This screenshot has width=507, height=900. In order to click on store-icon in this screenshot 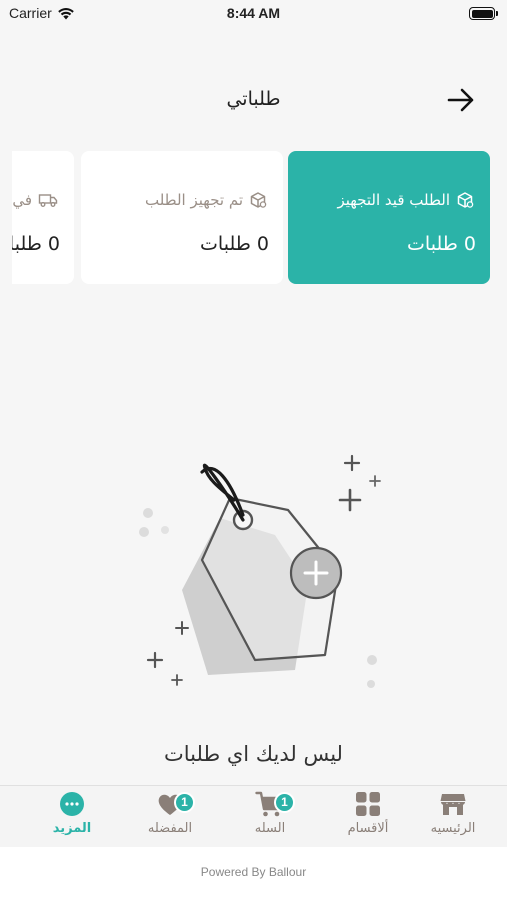, I will do `click(453, 804)`.